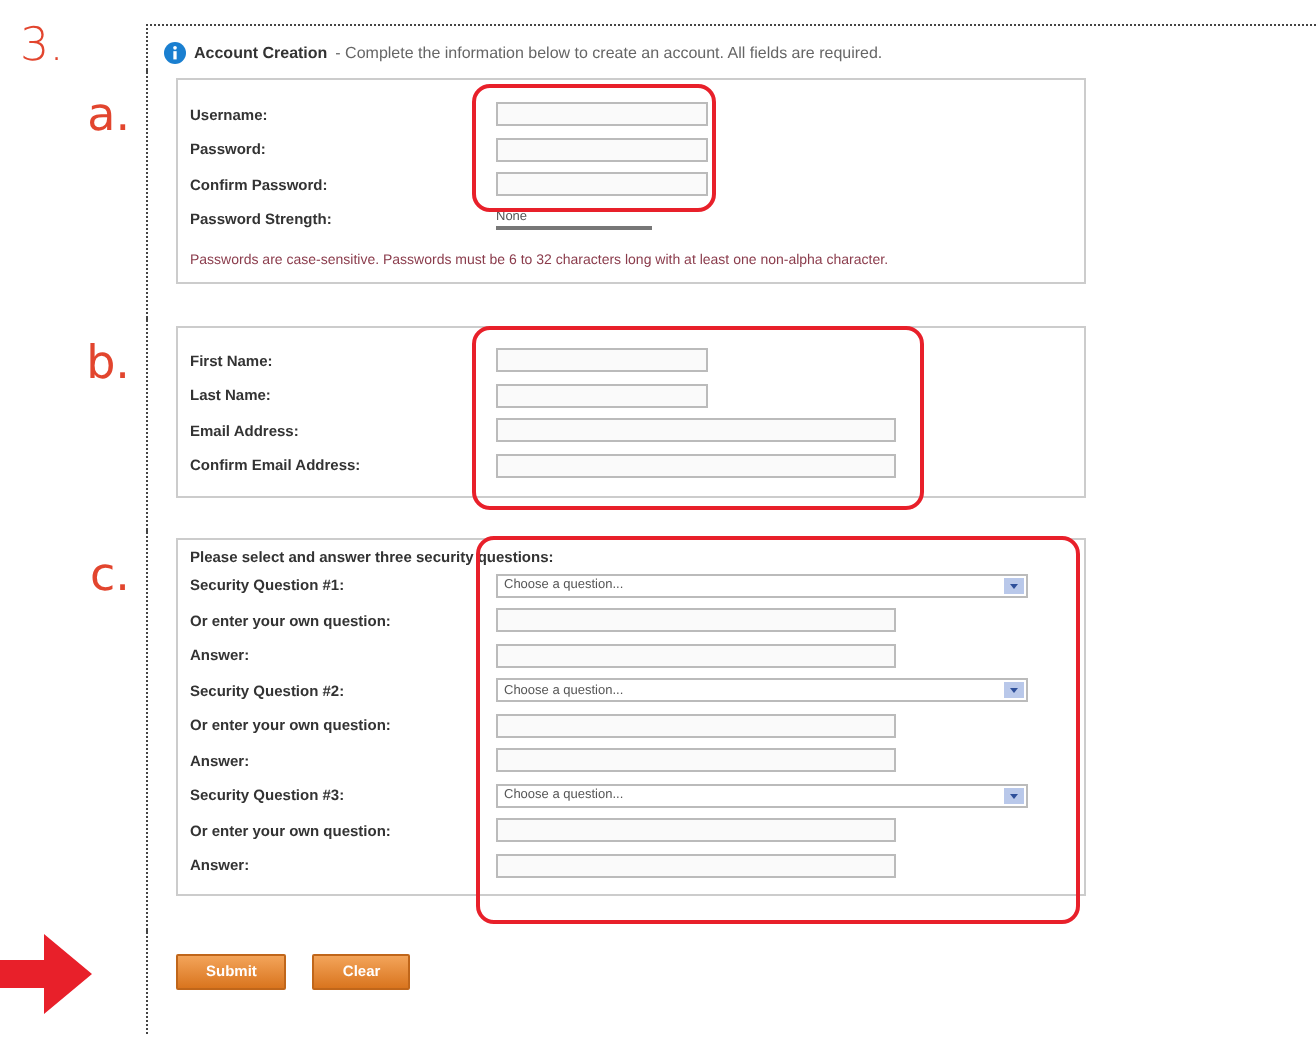 This screenshot has width=1316, height=1038. What do you see at coordinates (46, 973) in the screenshot?
I see `arrow-icon` at bounding box center [46, 973].